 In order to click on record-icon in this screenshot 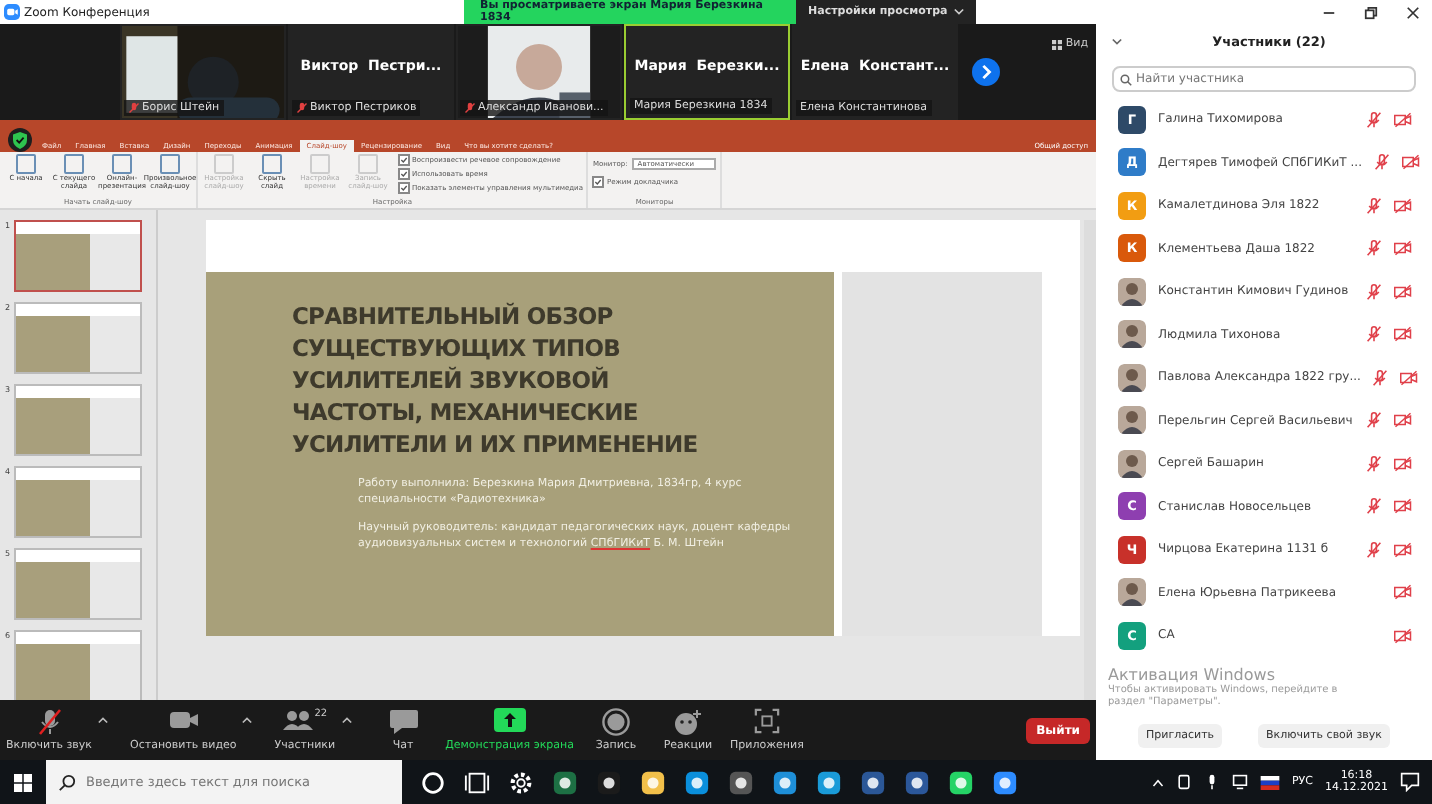, I will do `click(616, 722)`.